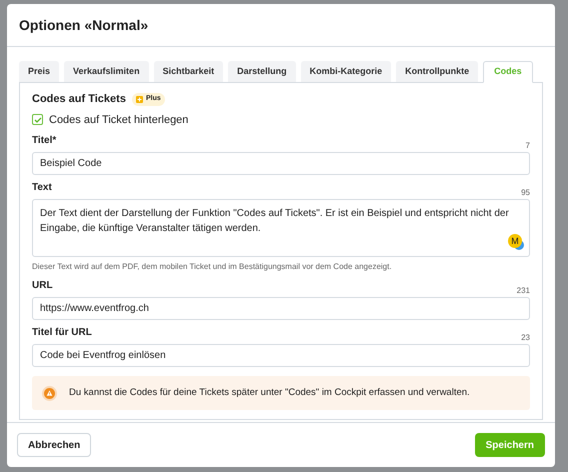 This screenshot has width=568, height=472. I want to click on tab: Darstellung, so click(262, 71).